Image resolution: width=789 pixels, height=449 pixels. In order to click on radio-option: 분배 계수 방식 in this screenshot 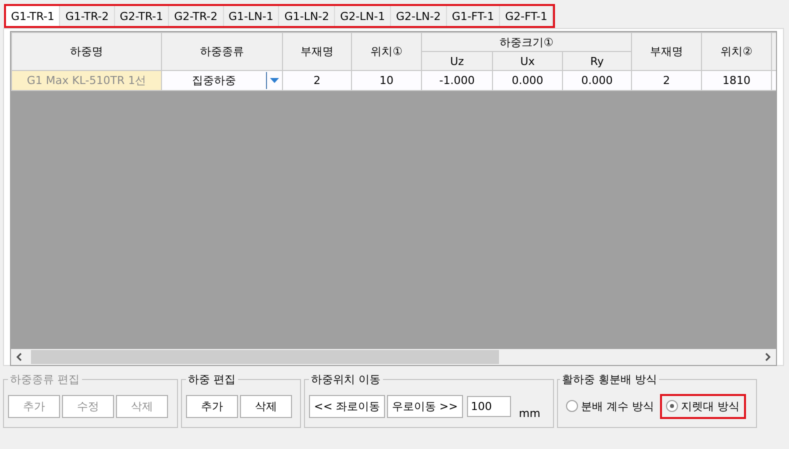, I will do `click(610, 406)`.